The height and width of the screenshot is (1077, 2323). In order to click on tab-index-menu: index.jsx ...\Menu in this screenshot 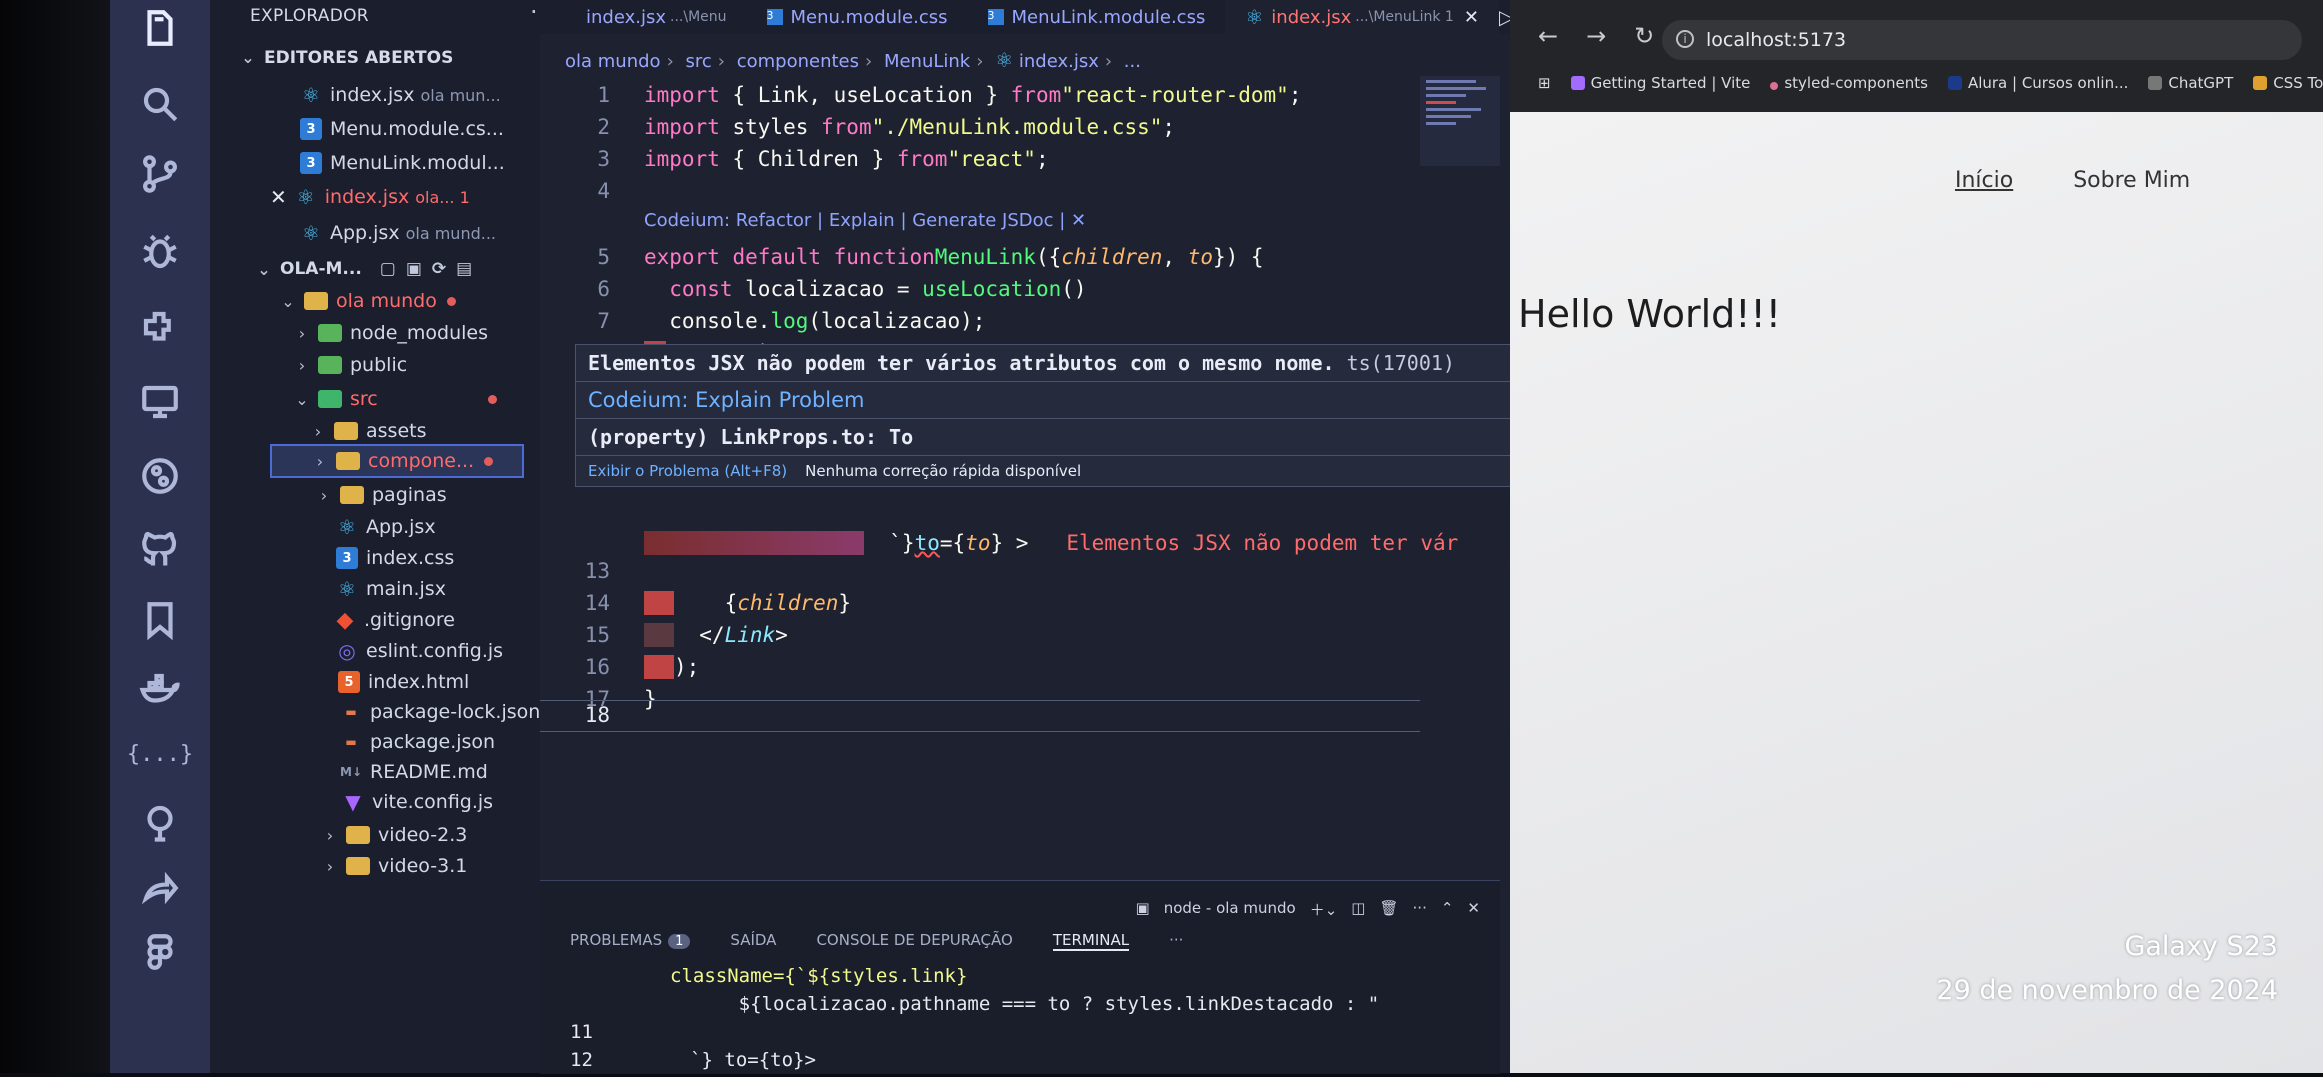, I will do `click(643, 17)`.